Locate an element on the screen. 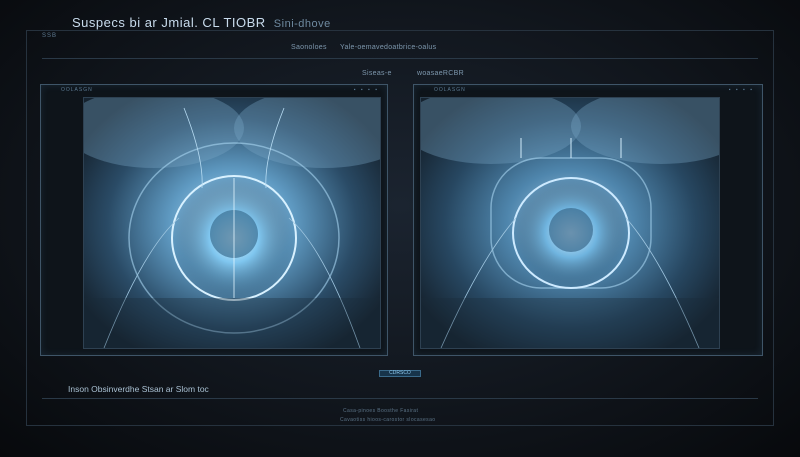 The height and width of the screenshot is (457, 800). row1-right-label: Yale-oemavedoatbrice-oalus is located at coordinates (388, 47).